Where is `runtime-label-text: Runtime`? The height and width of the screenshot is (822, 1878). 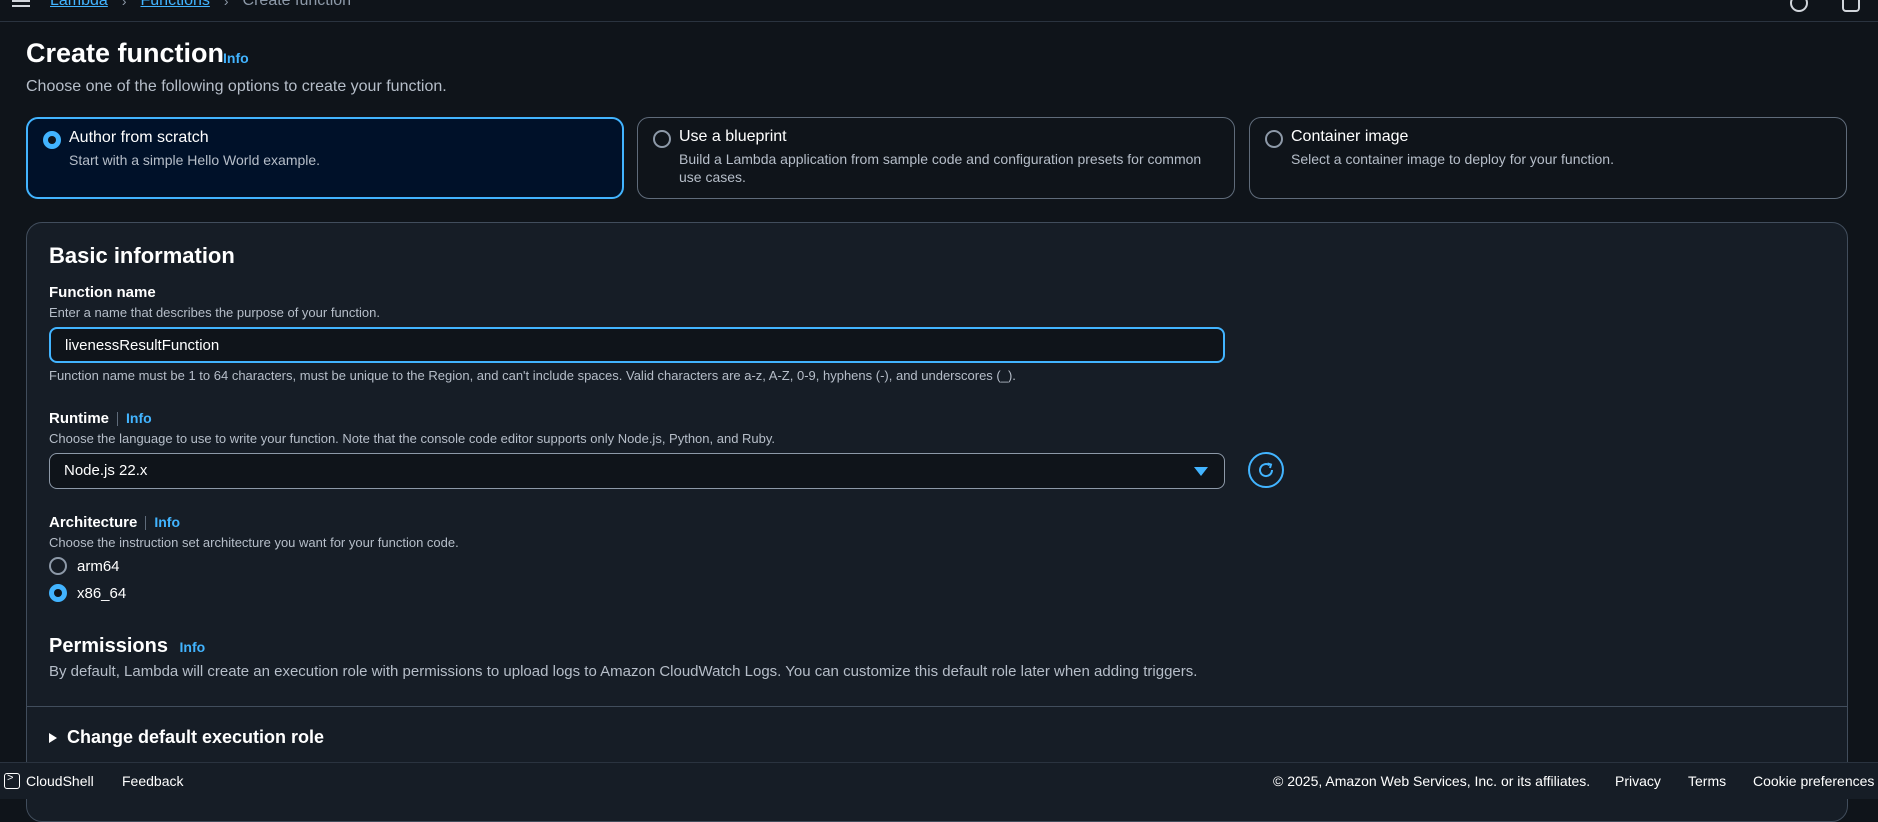
runtime-label-text: Runtime is located at coordinates (79, 418).